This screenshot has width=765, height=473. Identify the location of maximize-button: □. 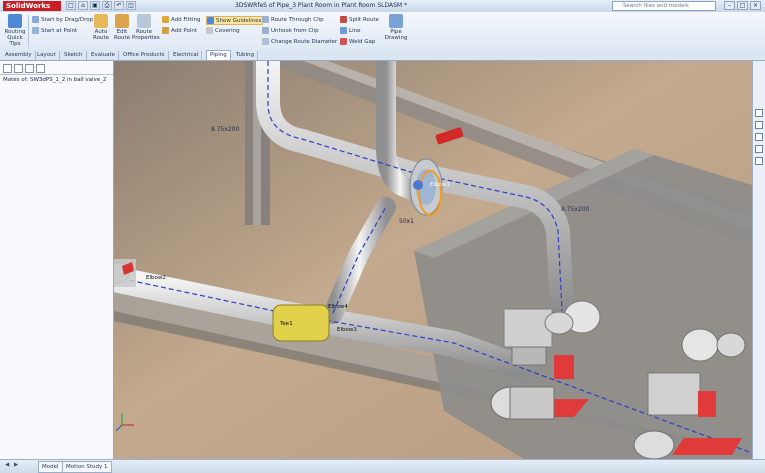
(742, 5).